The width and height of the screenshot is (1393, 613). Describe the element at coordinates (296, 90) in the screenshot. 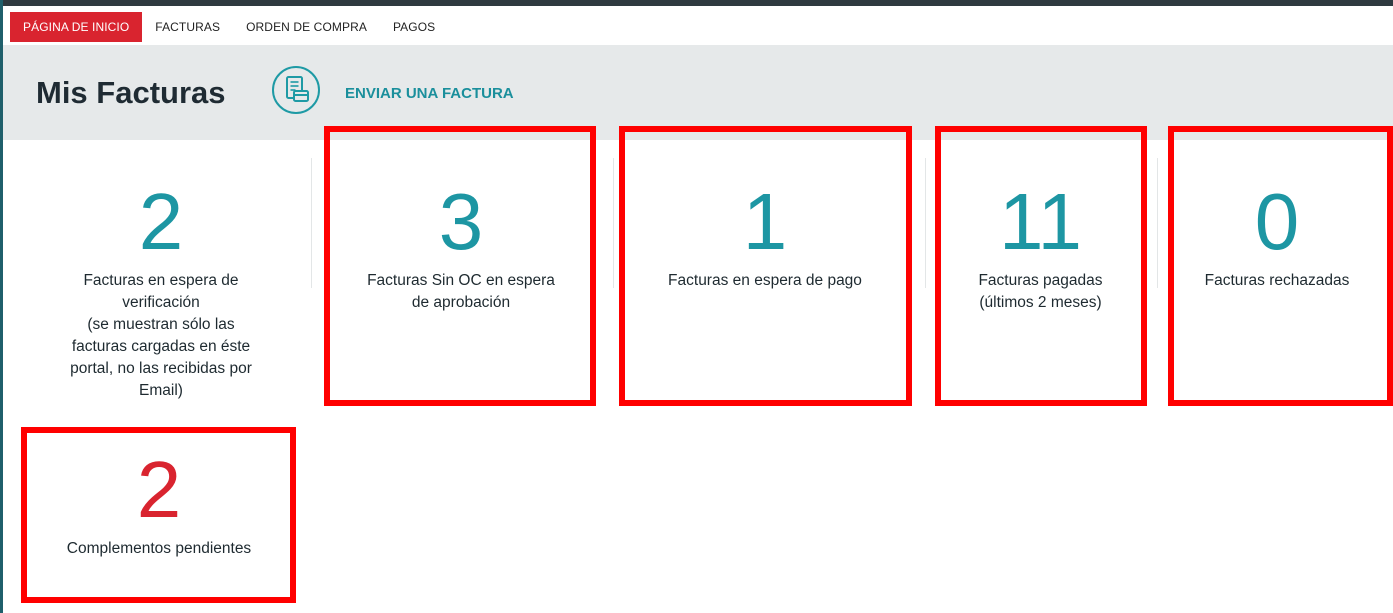

I see `invoice-card-icon` at that location.